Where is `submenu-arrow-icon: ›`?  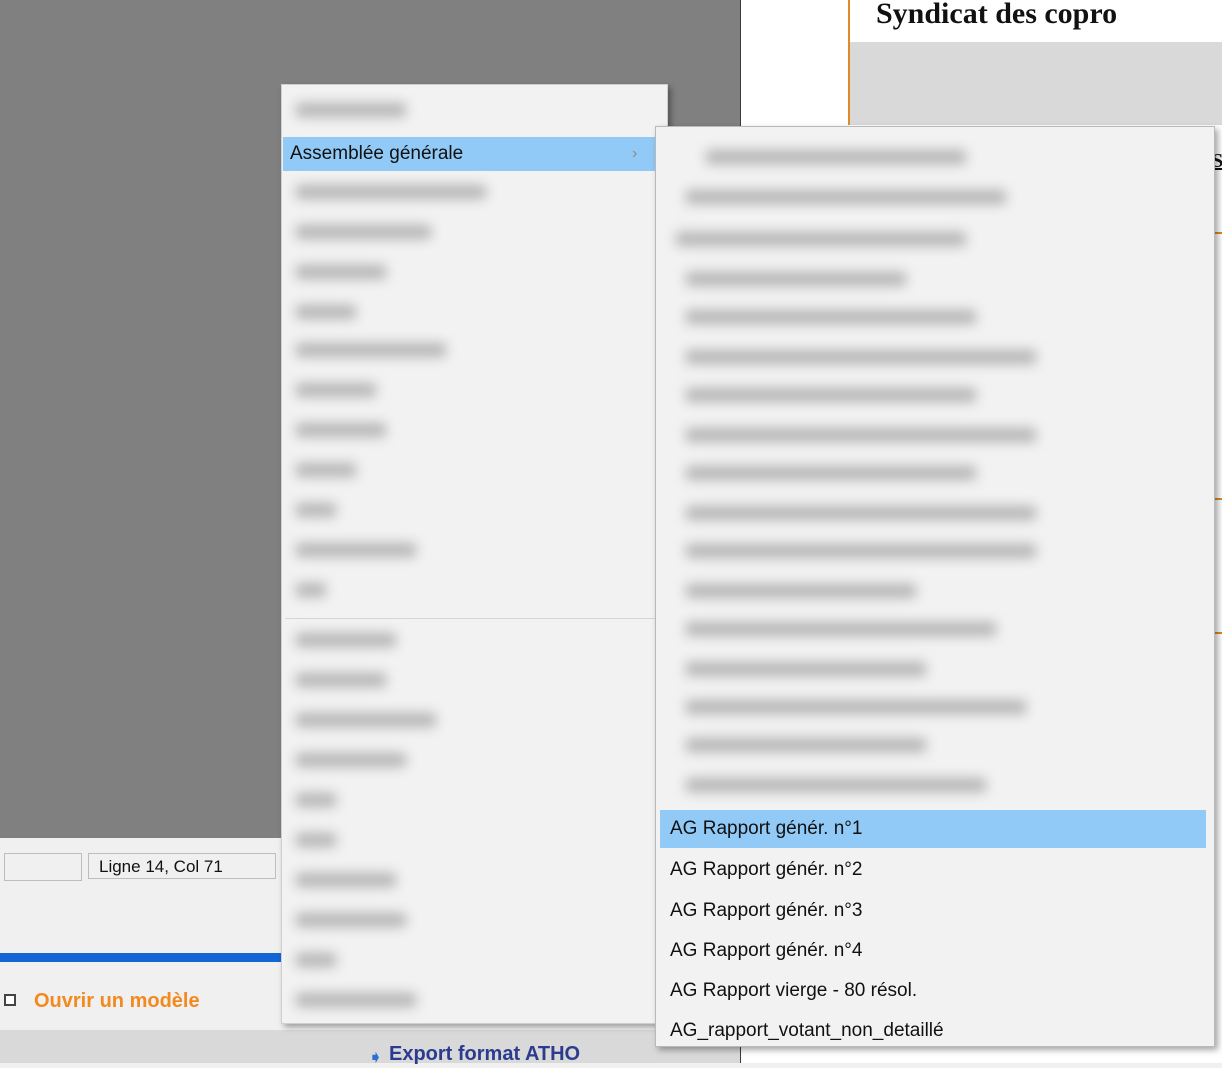
submenu-arrow-icon: › is located at coordinates (635, 153).